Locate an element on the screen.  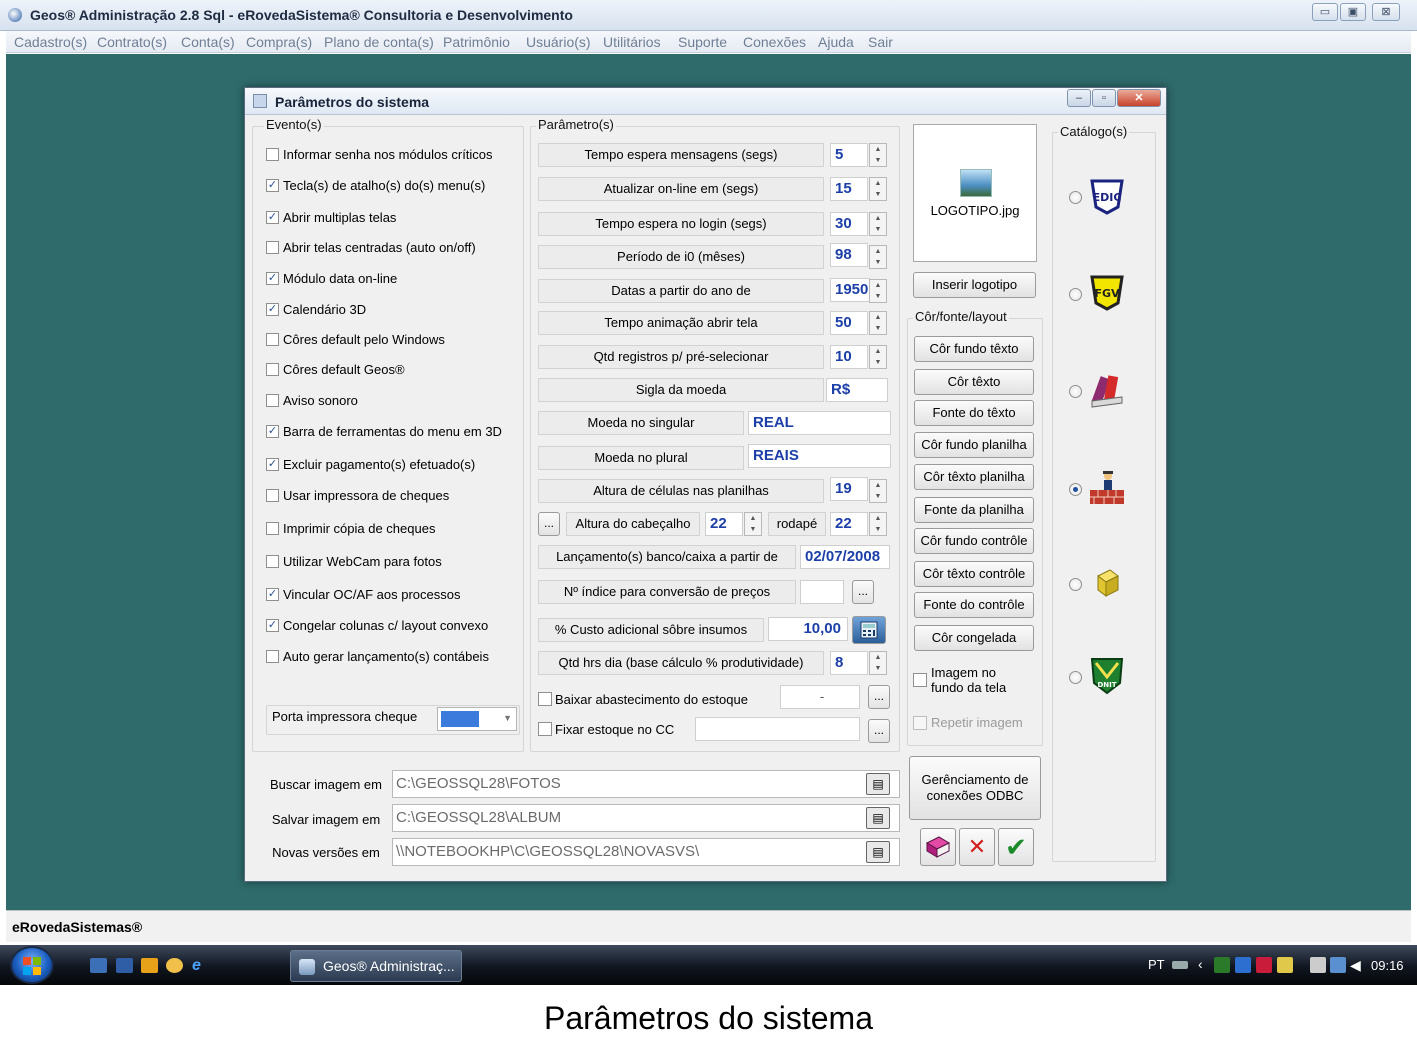
altura-cabecalho-spinner: ▲ ▼ is located at coordinates (753, 524).